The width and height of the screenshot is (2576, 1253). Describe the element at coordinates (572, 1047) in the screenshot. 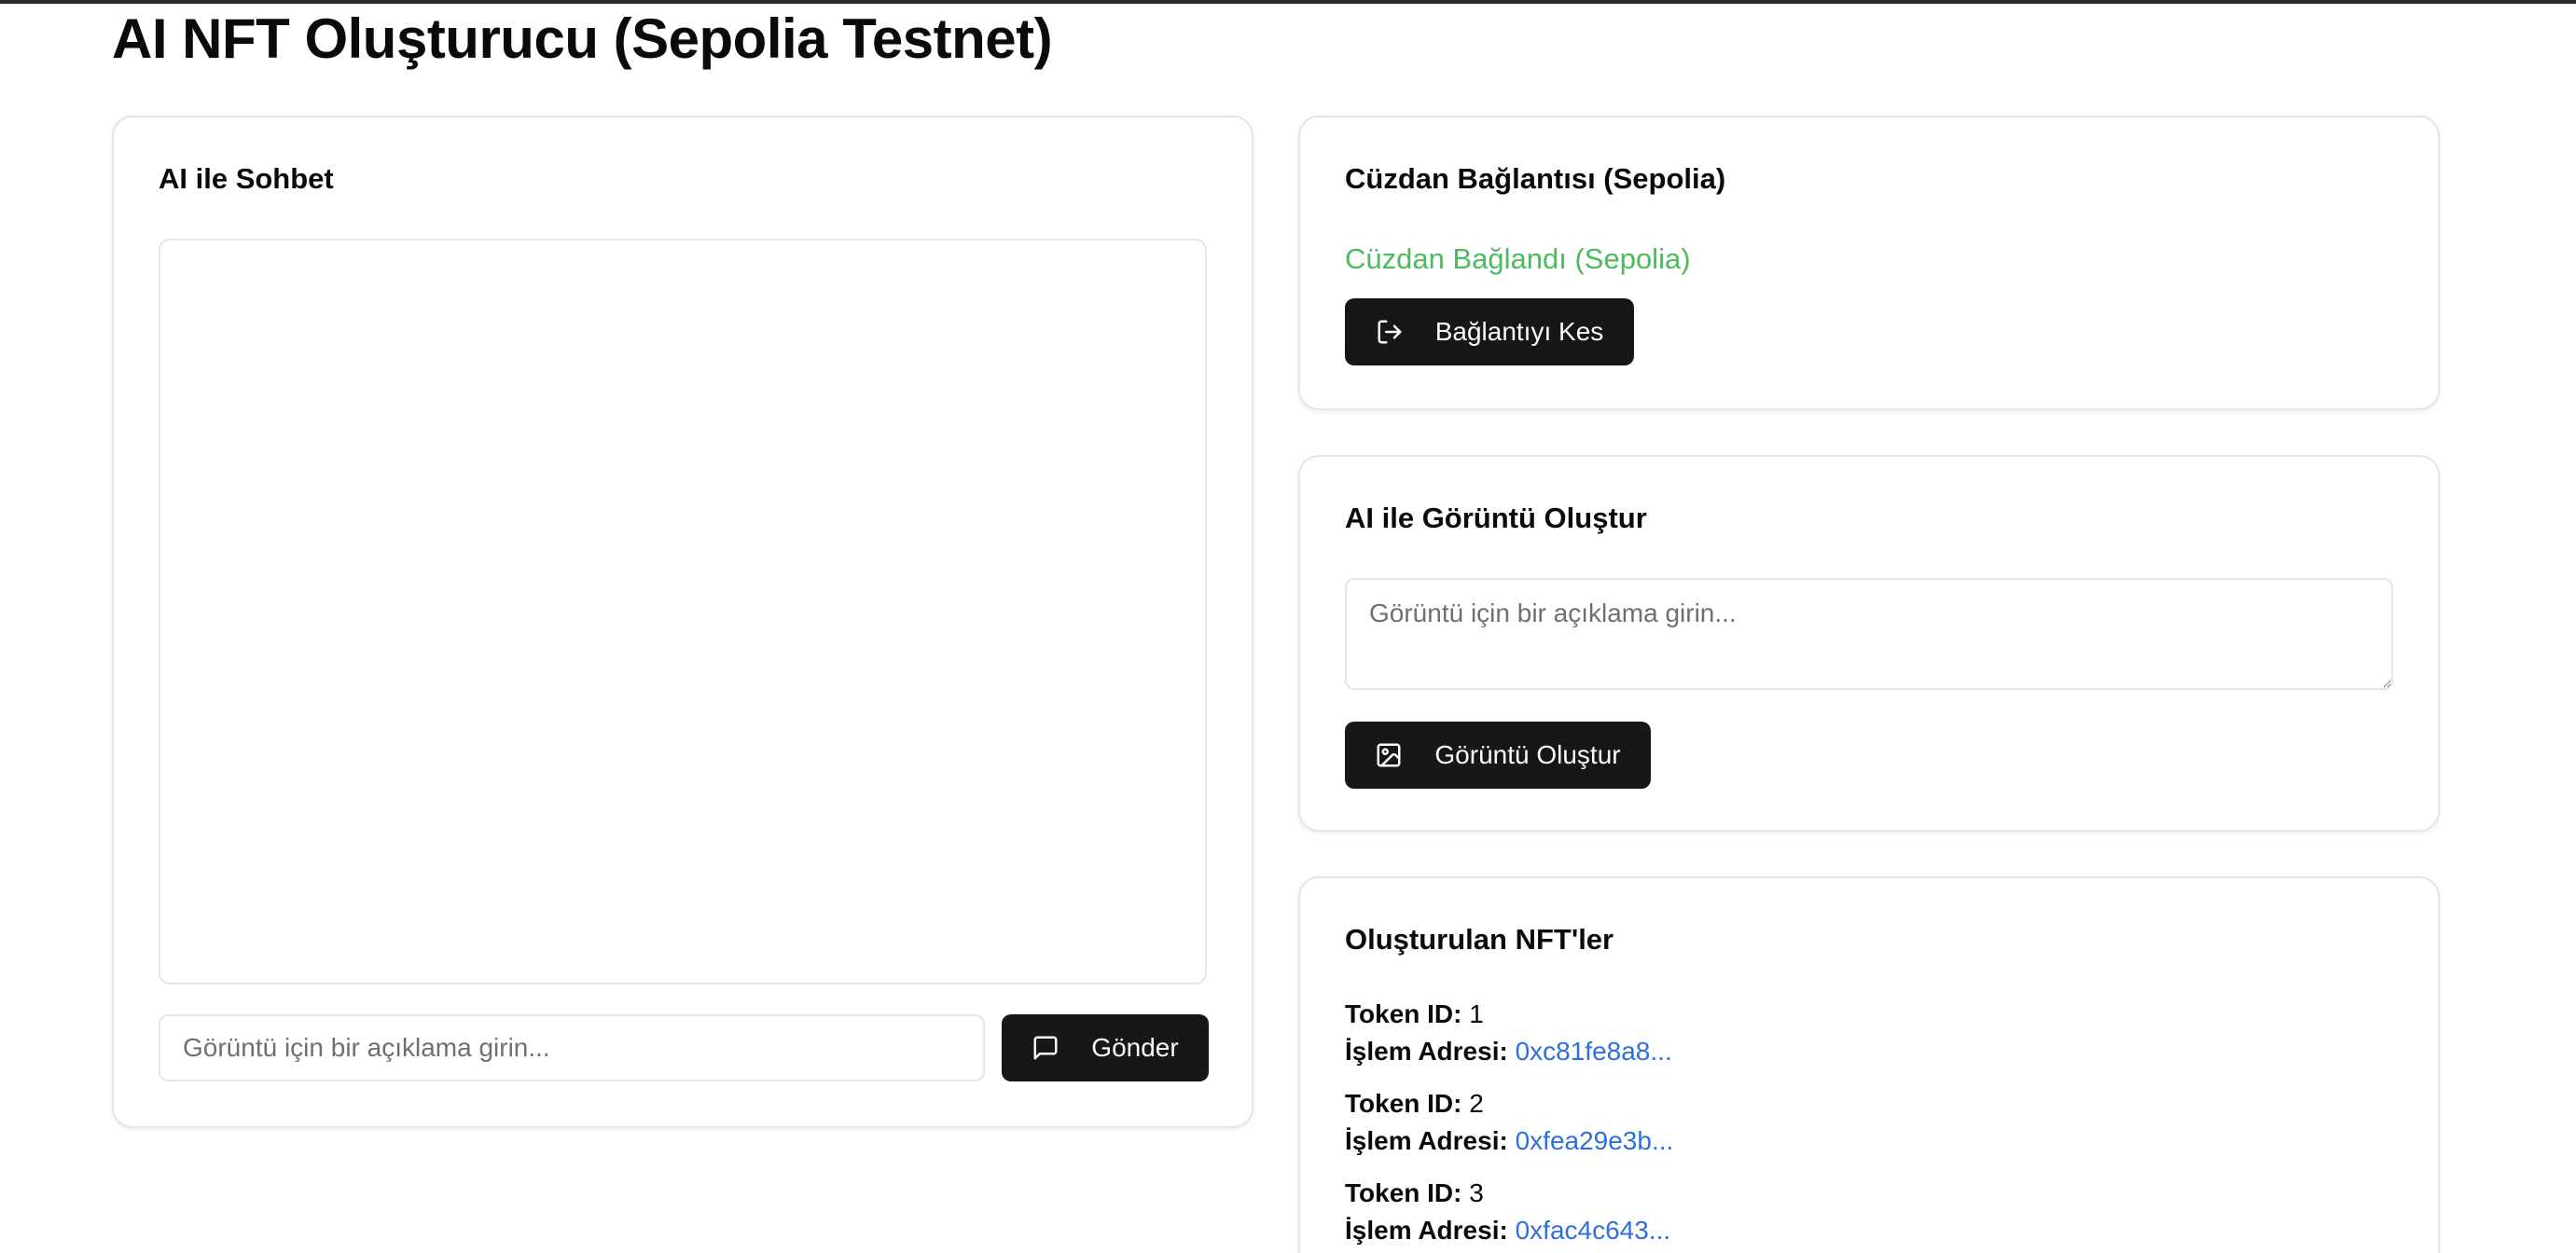

I see `chat-input` at that location.